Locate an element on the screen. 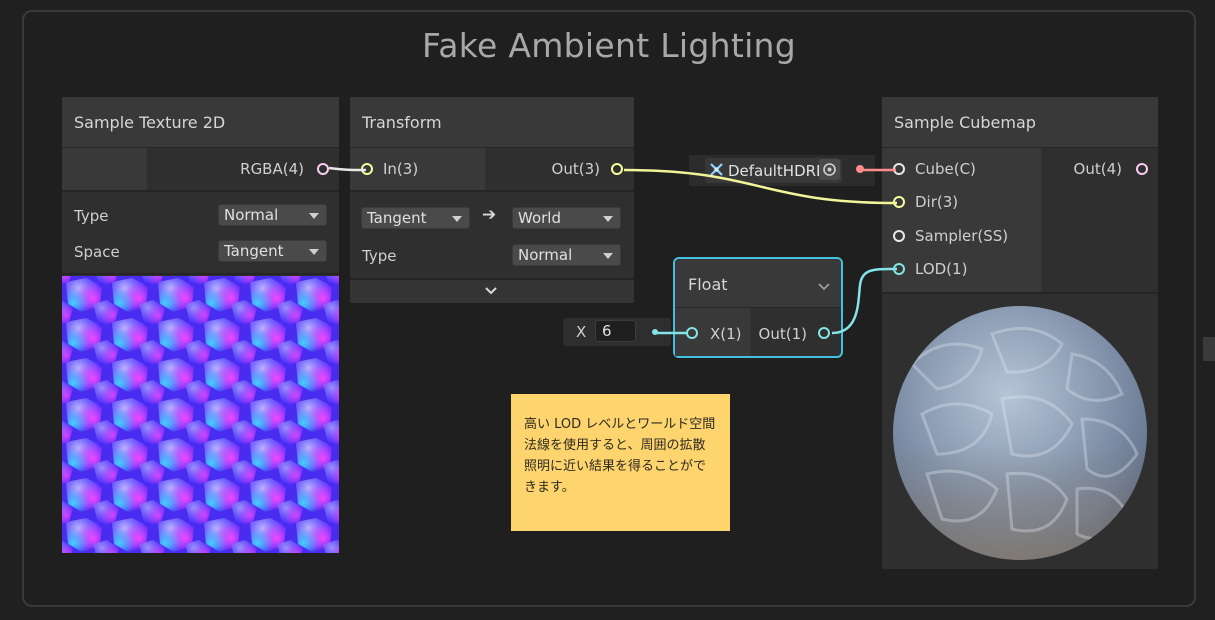  inline-input-x: X 6 is located at coordinates (617, 332).